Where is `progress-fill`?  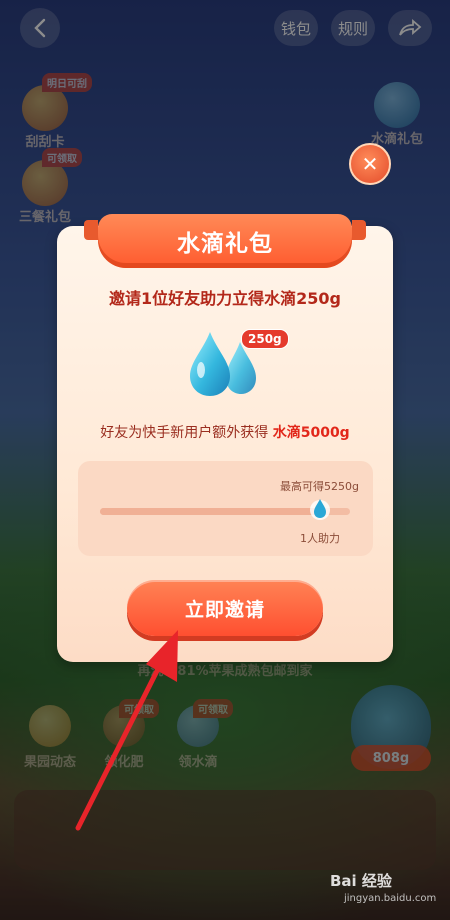
progress-fill is located at coordinates (210, 511).